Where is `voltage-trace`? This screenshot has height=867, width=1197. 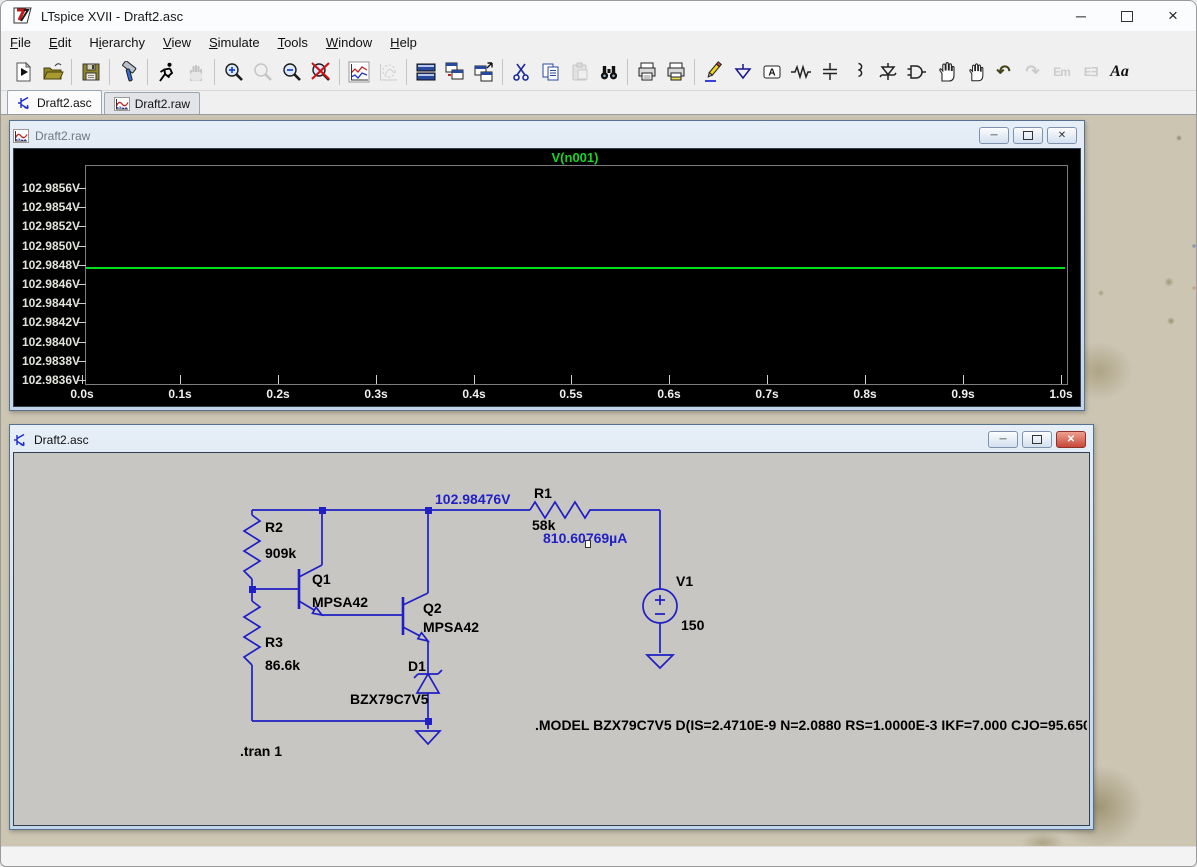
voltage-trace is located at coordinates (575, 268).